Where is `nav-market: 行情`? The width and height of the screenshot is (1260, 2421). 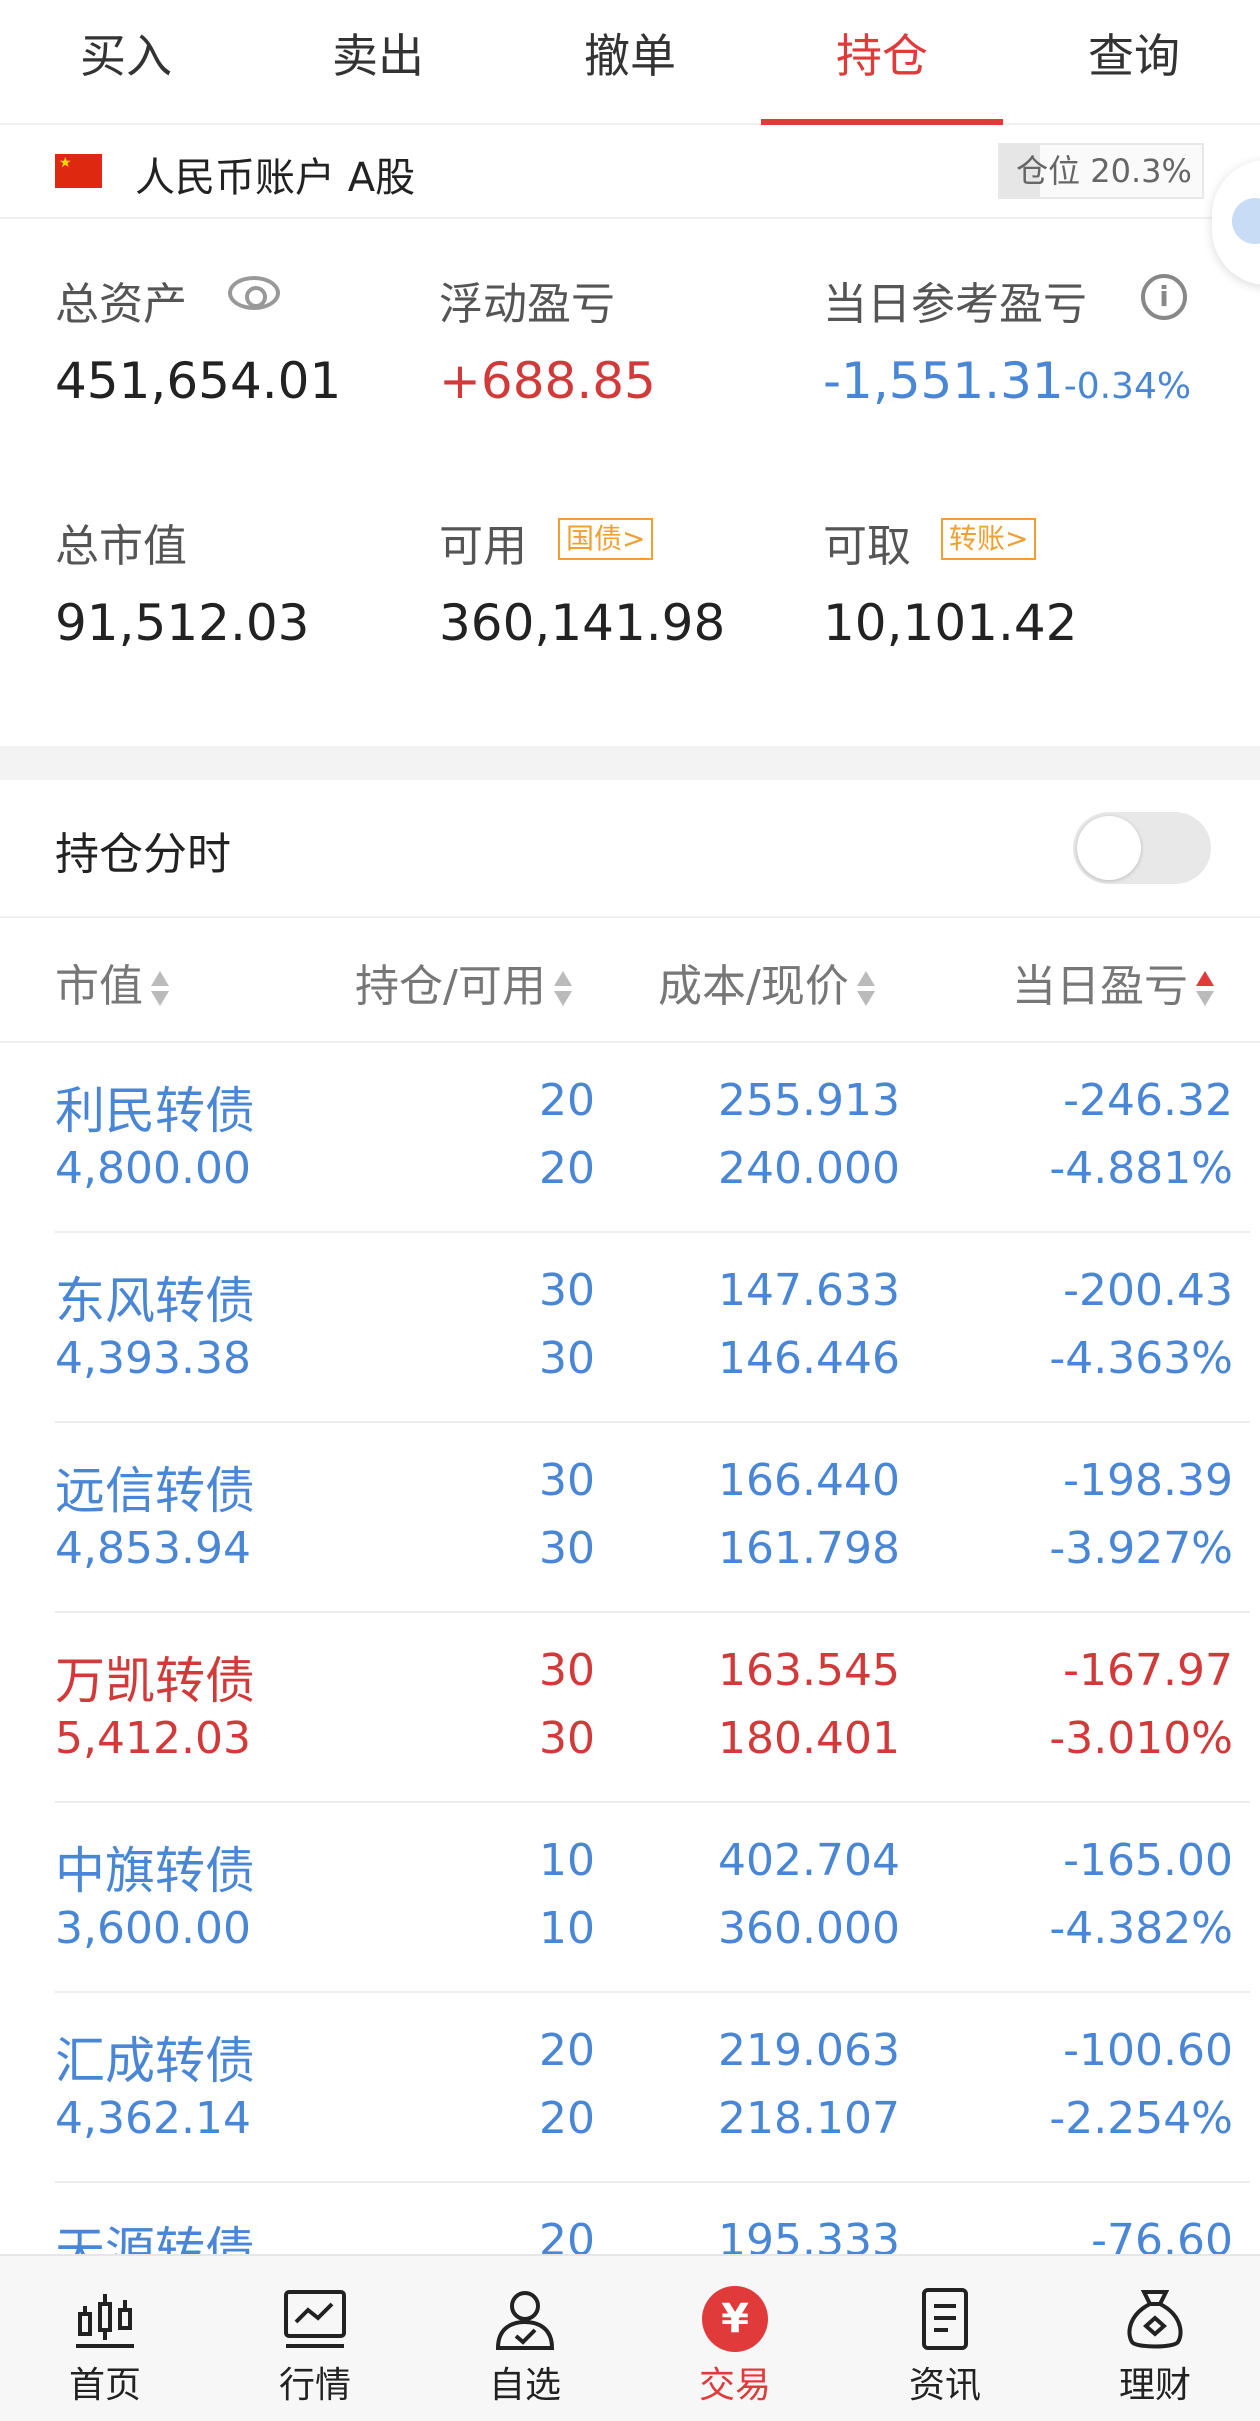 nav-market: 行情 is located at coordinates (315, 2338).